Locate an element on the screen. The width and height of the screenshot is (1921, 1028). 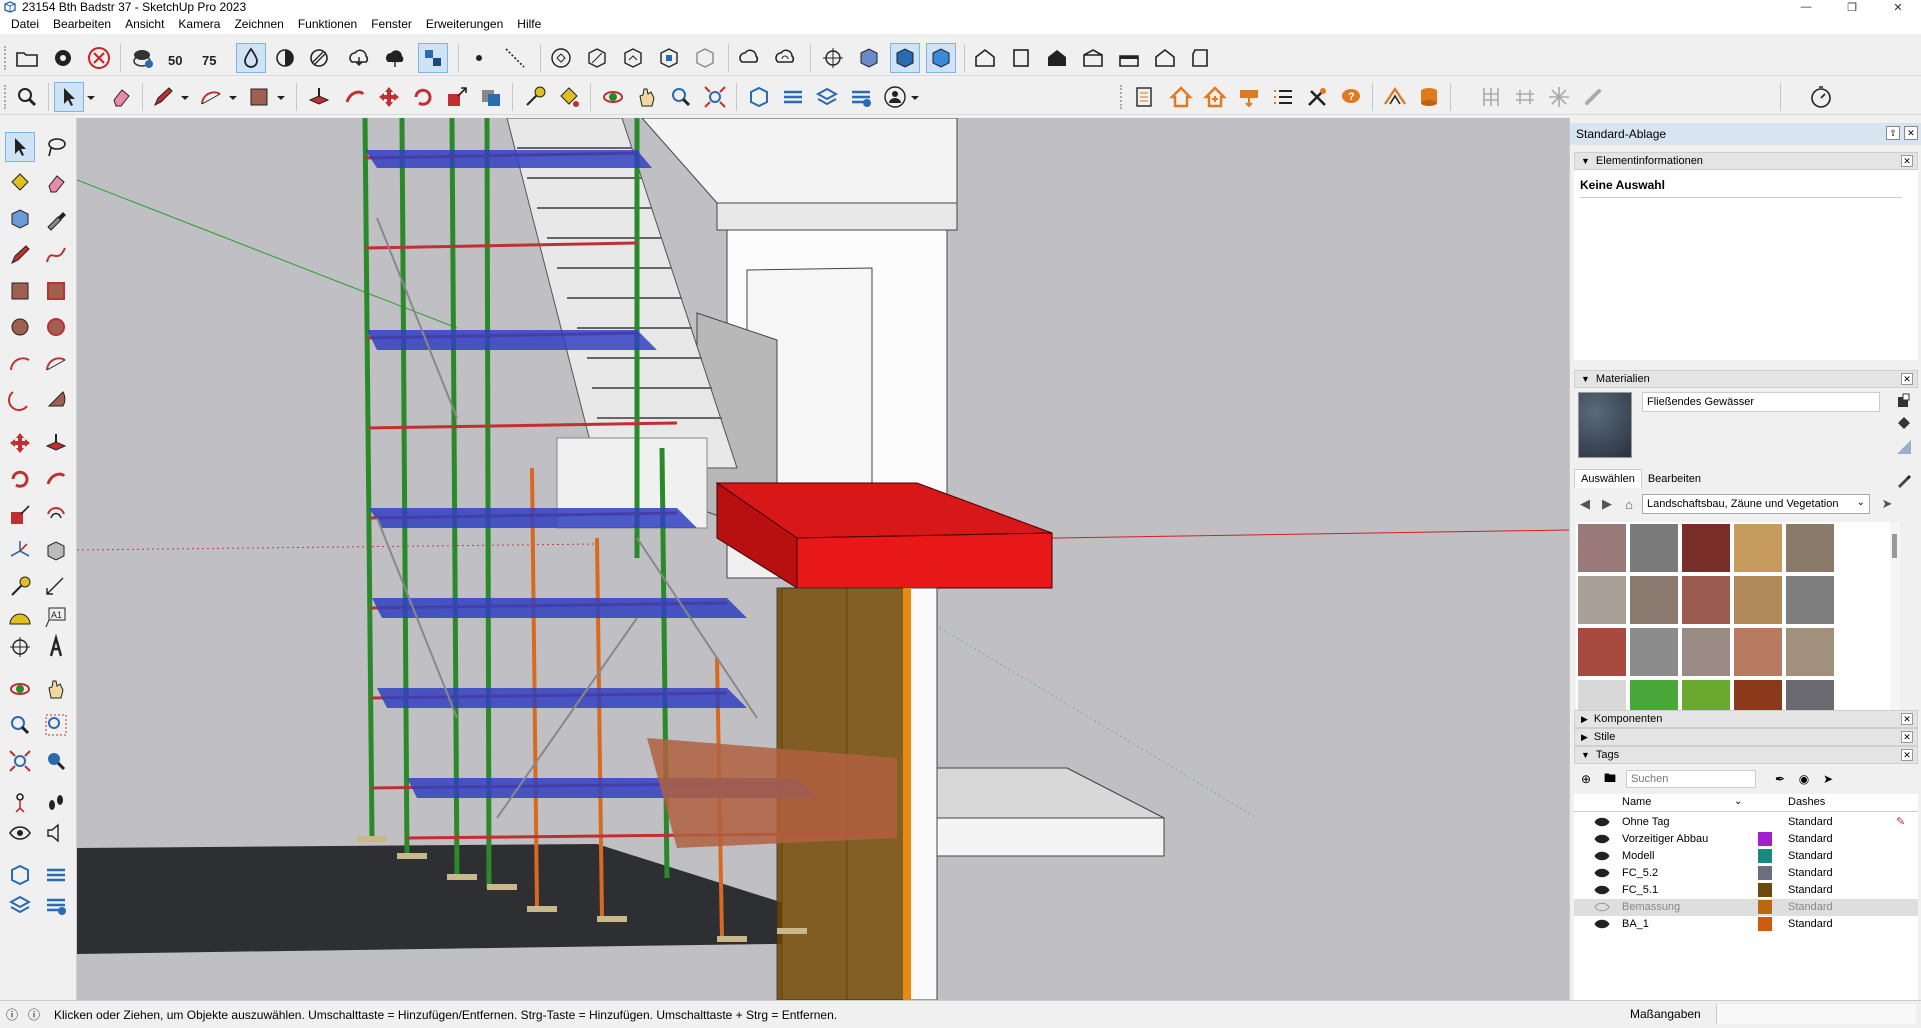
lt-zoom is located at coordinates (20, 725).